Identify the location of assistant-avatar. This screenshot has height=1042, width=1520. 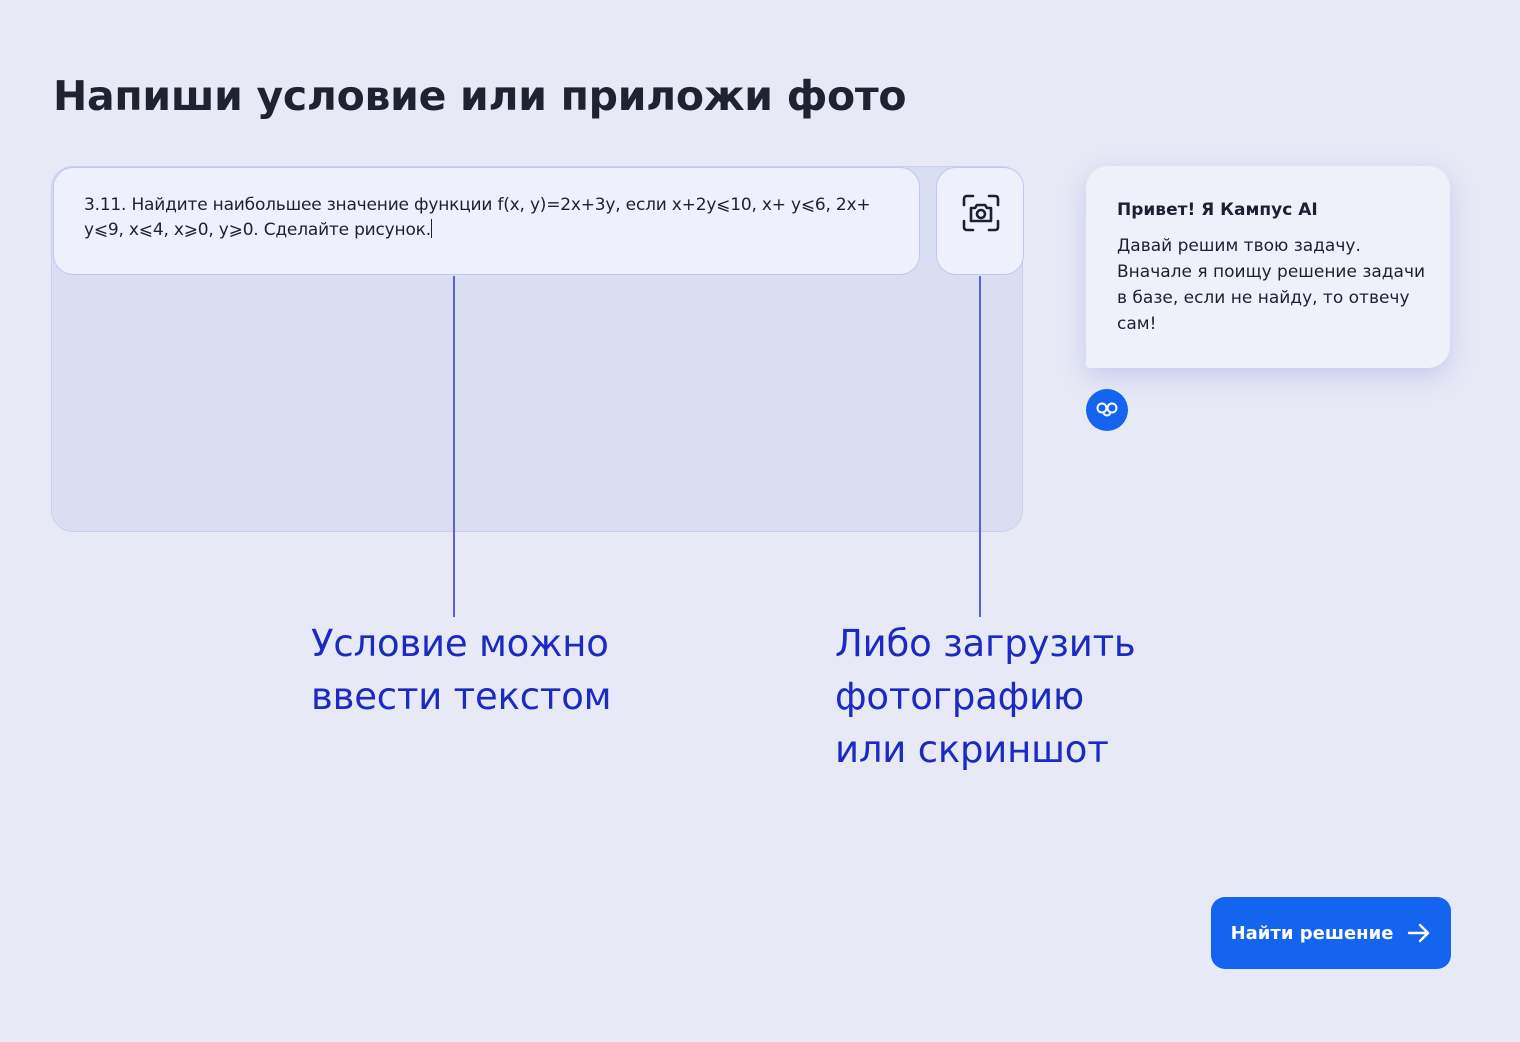
(1107, 410).